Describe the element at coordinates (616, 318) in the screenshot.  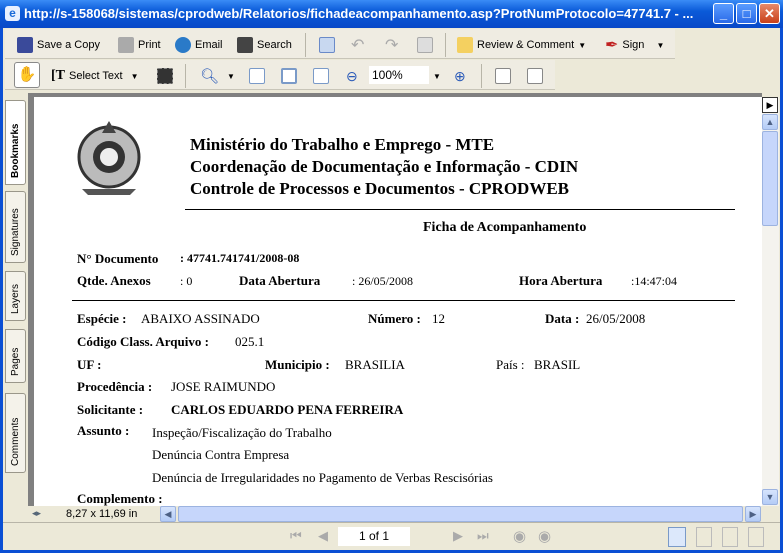
I see `data-value: 26/05/2008` at that location.